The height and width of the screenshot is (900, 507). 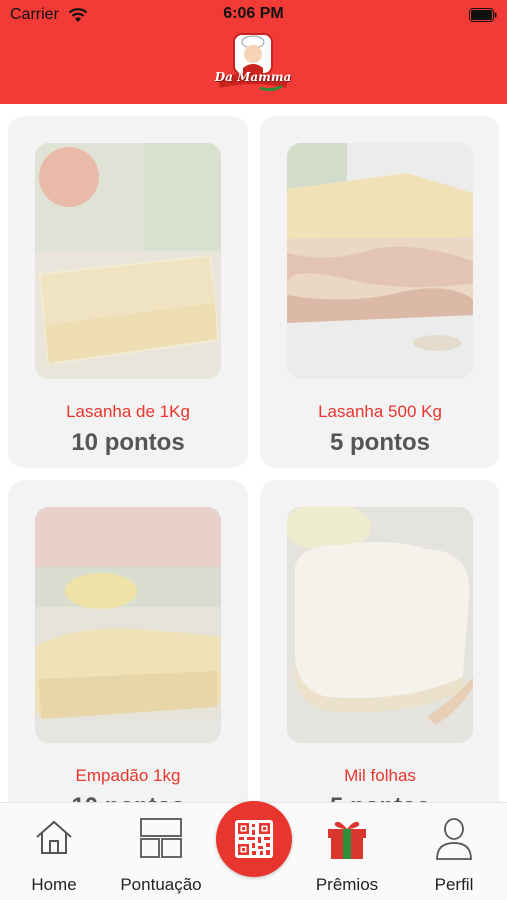 What do you see at coordinates (54, 837) in the screenshot?
I see `house-icon` at bounding box center [54, 837].